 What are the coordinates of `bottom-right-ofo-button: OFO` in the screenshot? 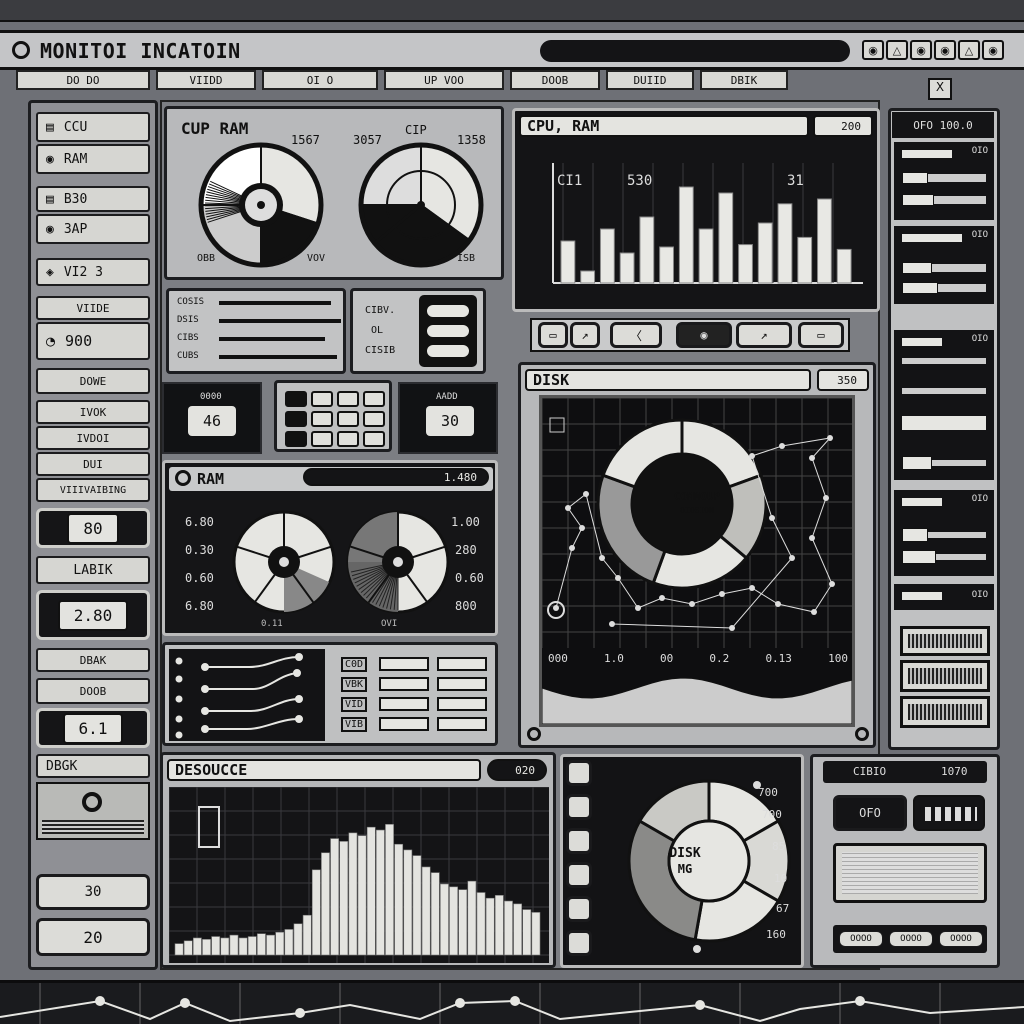 It's located at (870, 813).